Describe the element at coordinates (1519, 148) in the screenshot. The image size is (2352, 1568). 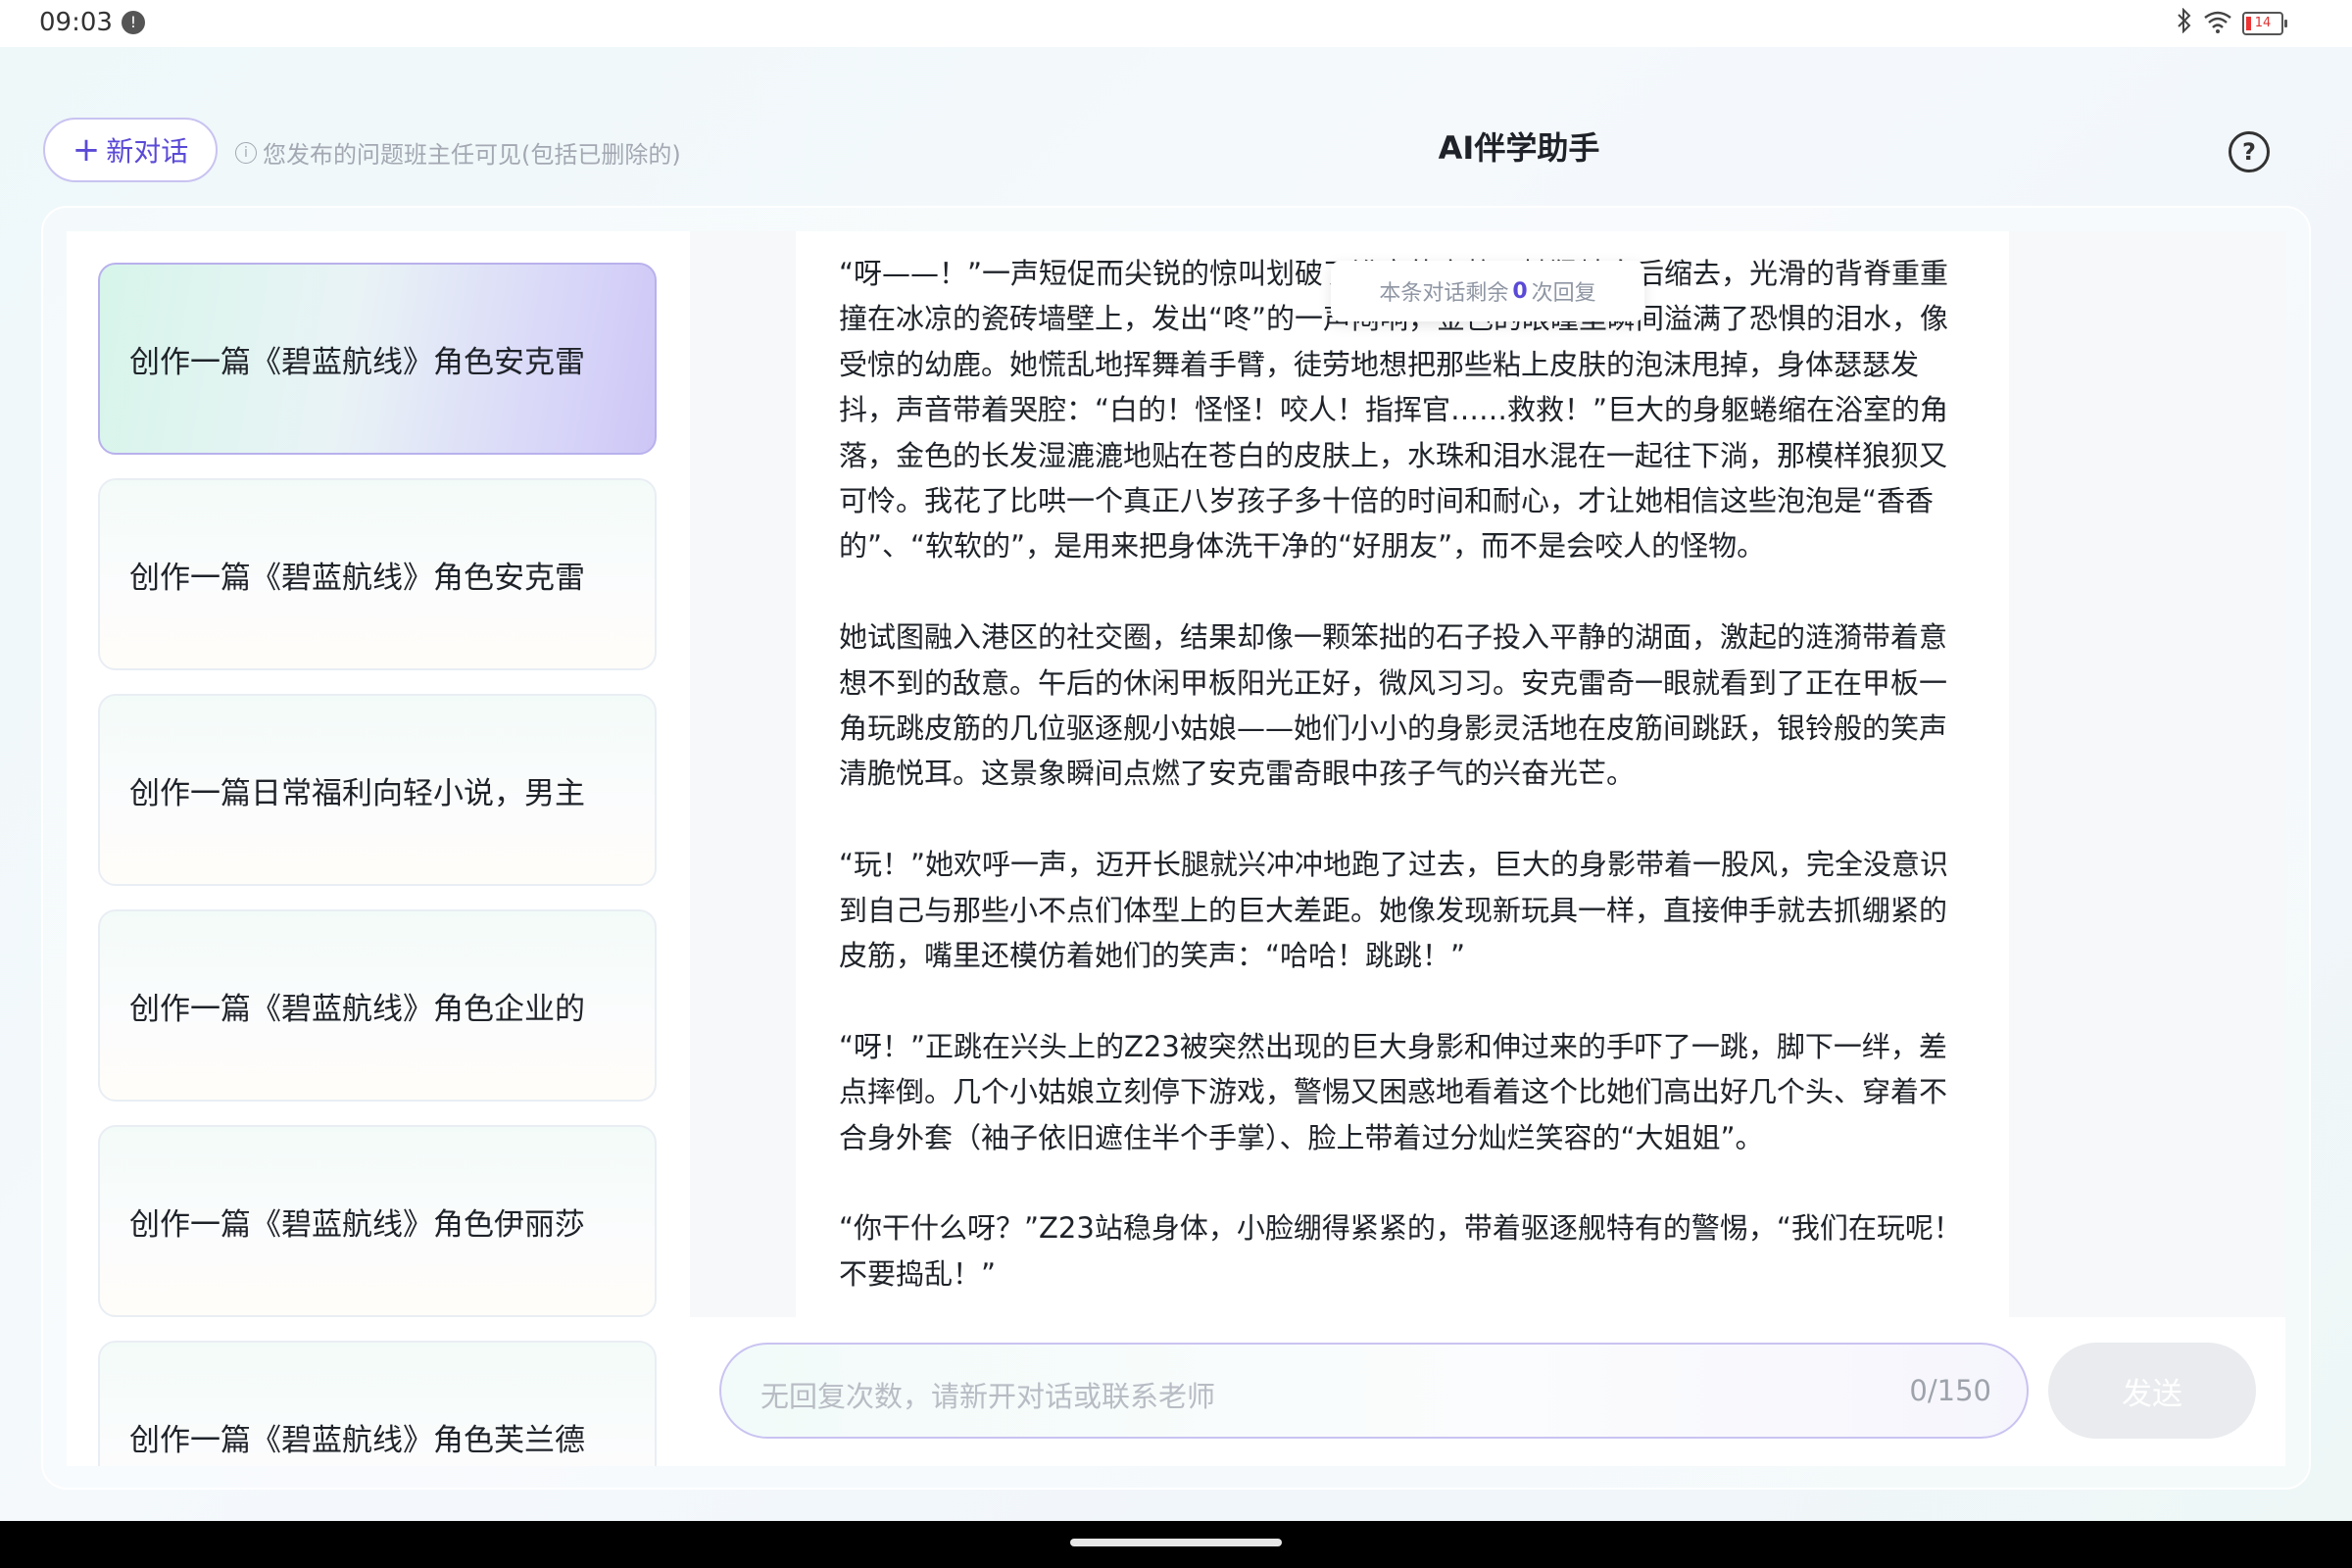
I see `page-title: AI伴学助手` at that location.